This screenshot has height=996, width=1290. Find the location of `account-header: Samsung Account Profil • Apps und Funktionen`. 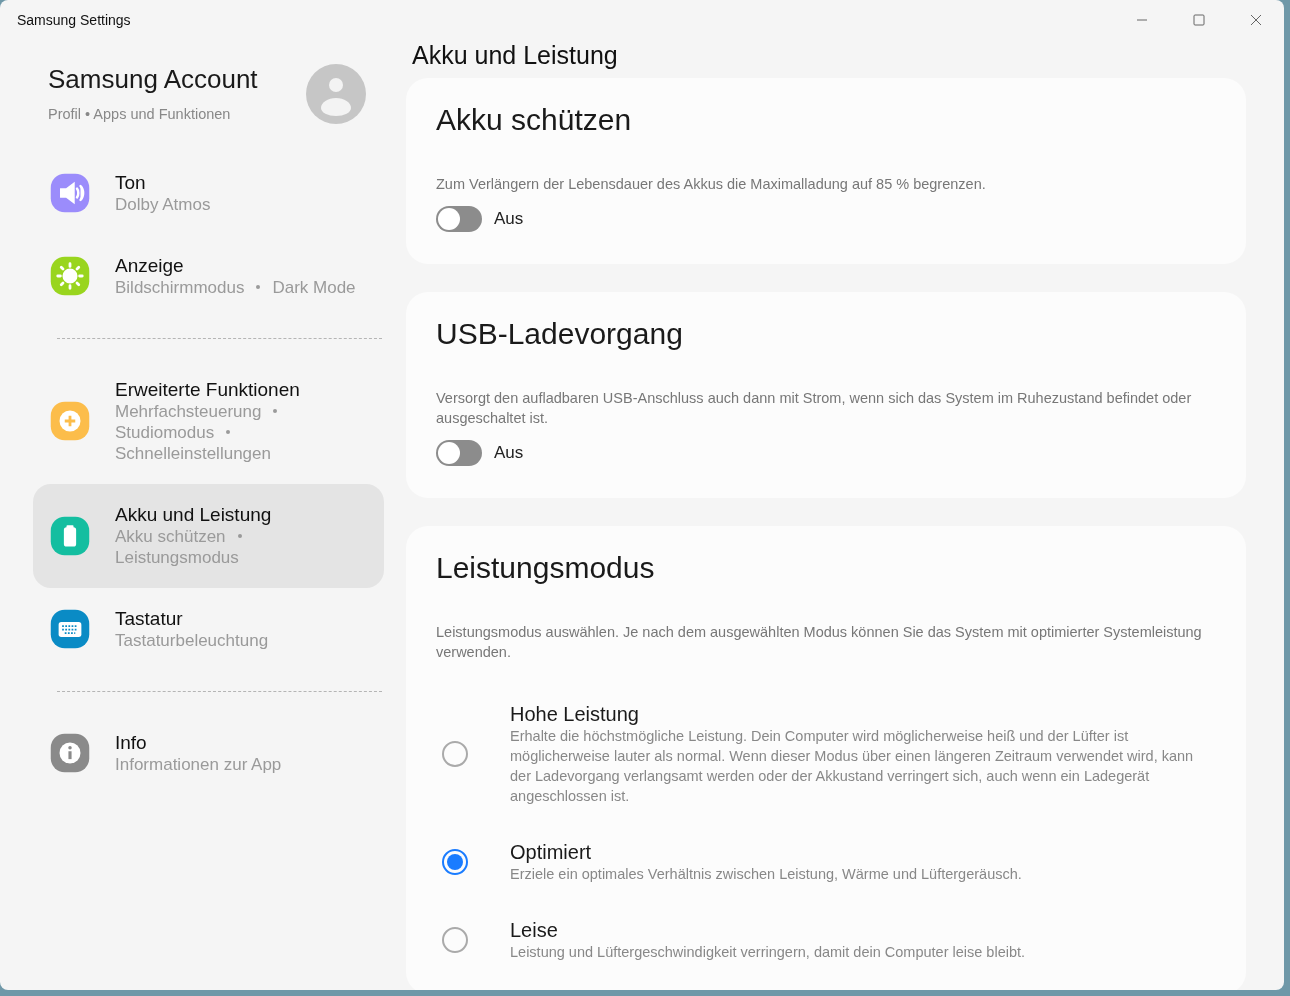

account-header: Samsung Account Profil • Apps und Funktionen is located at coordinates (208, 96).